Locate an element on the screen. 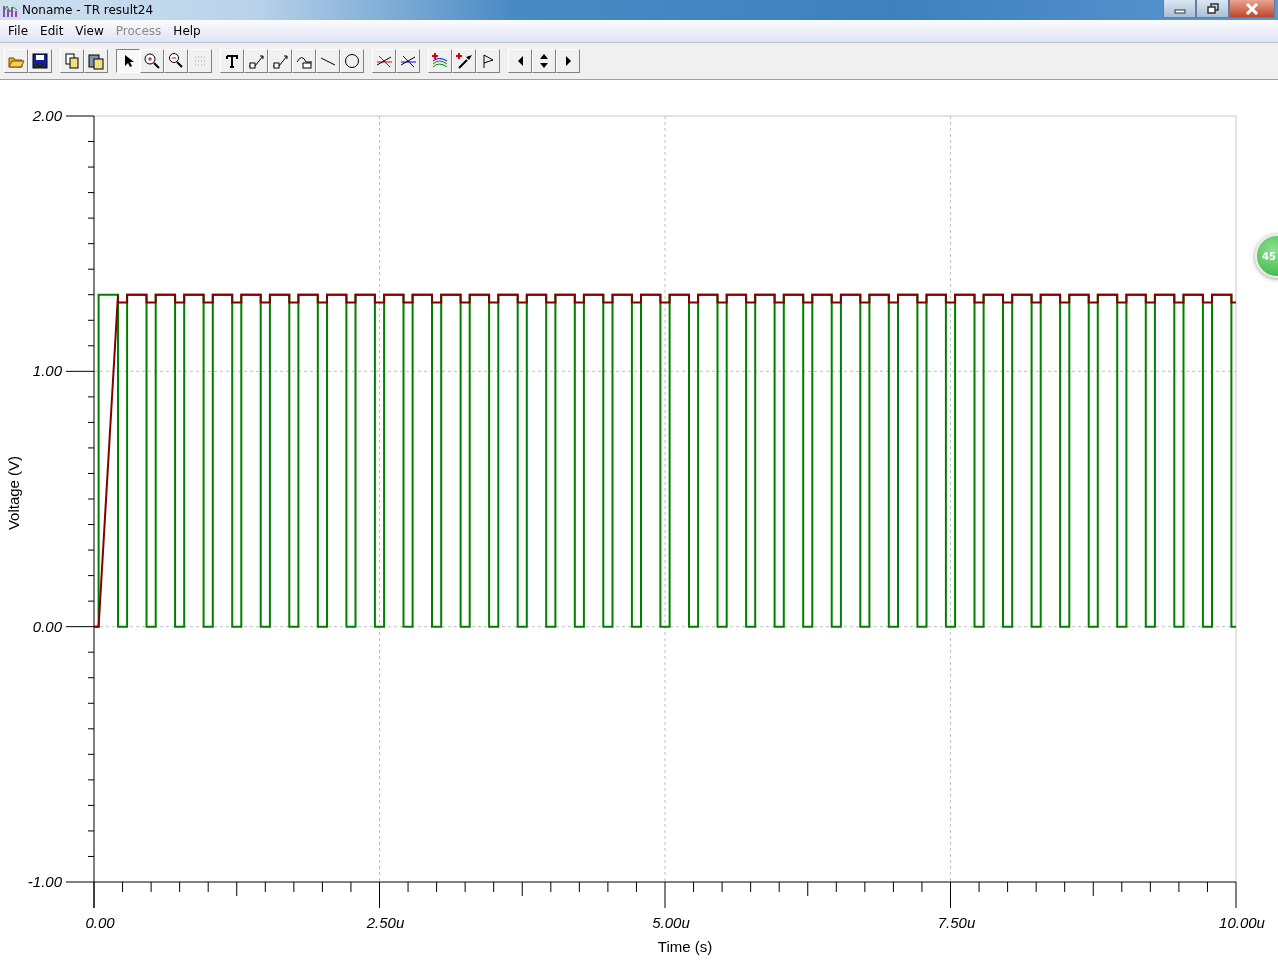 This screenshot has width=1278, height=968. x-axis-title: Time (s) is located at coordinates (685, 946).